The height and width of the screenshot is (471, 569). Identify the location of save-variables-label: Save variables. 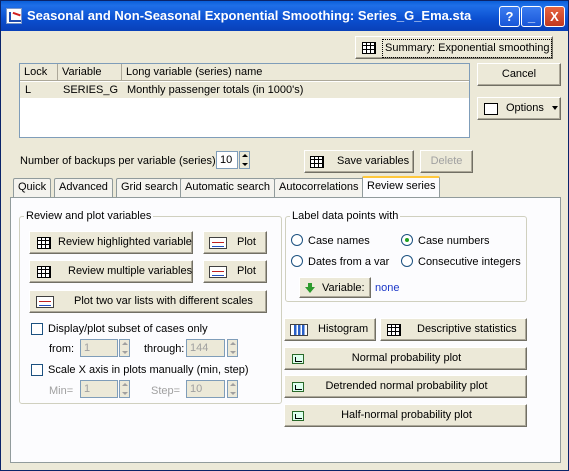
(373, 161).